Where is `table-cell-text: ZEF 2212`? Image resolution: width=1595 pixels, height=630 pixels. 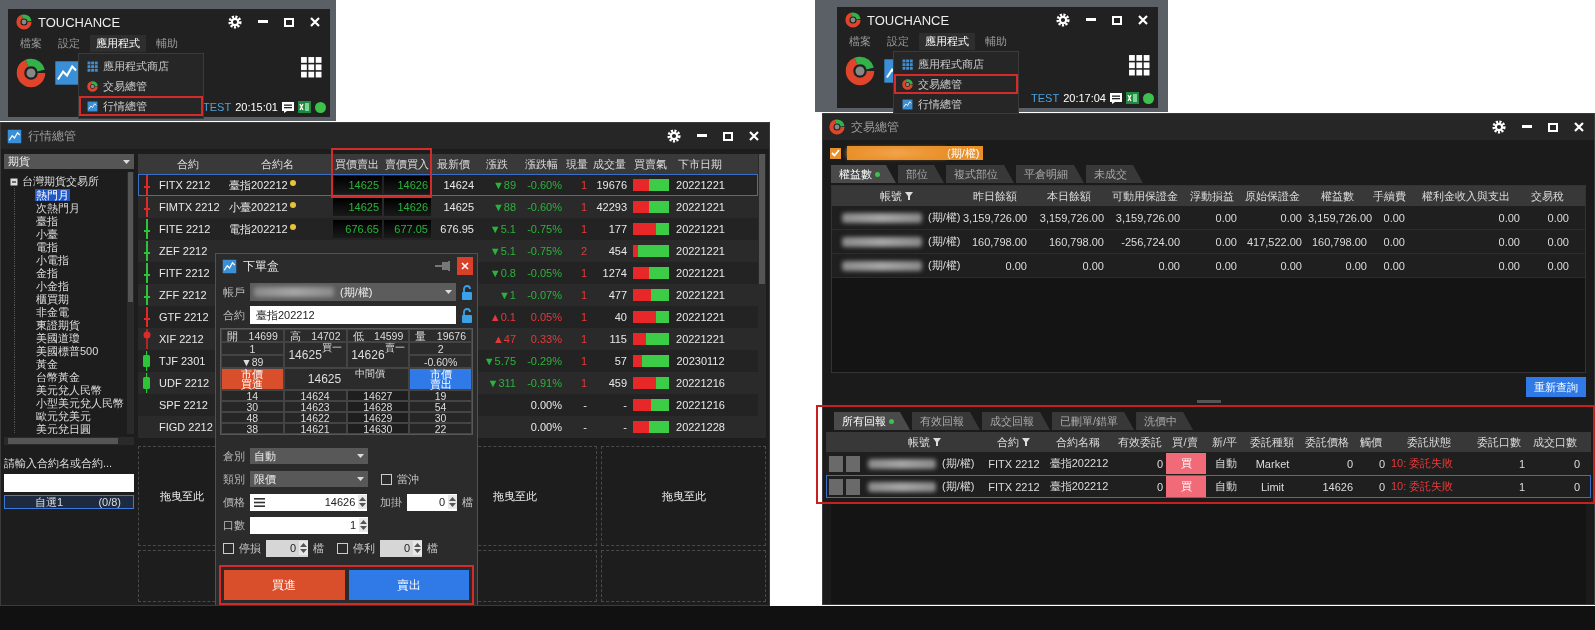
table-cell-text: ZEF 2212 is located at coordinates (183, 251).